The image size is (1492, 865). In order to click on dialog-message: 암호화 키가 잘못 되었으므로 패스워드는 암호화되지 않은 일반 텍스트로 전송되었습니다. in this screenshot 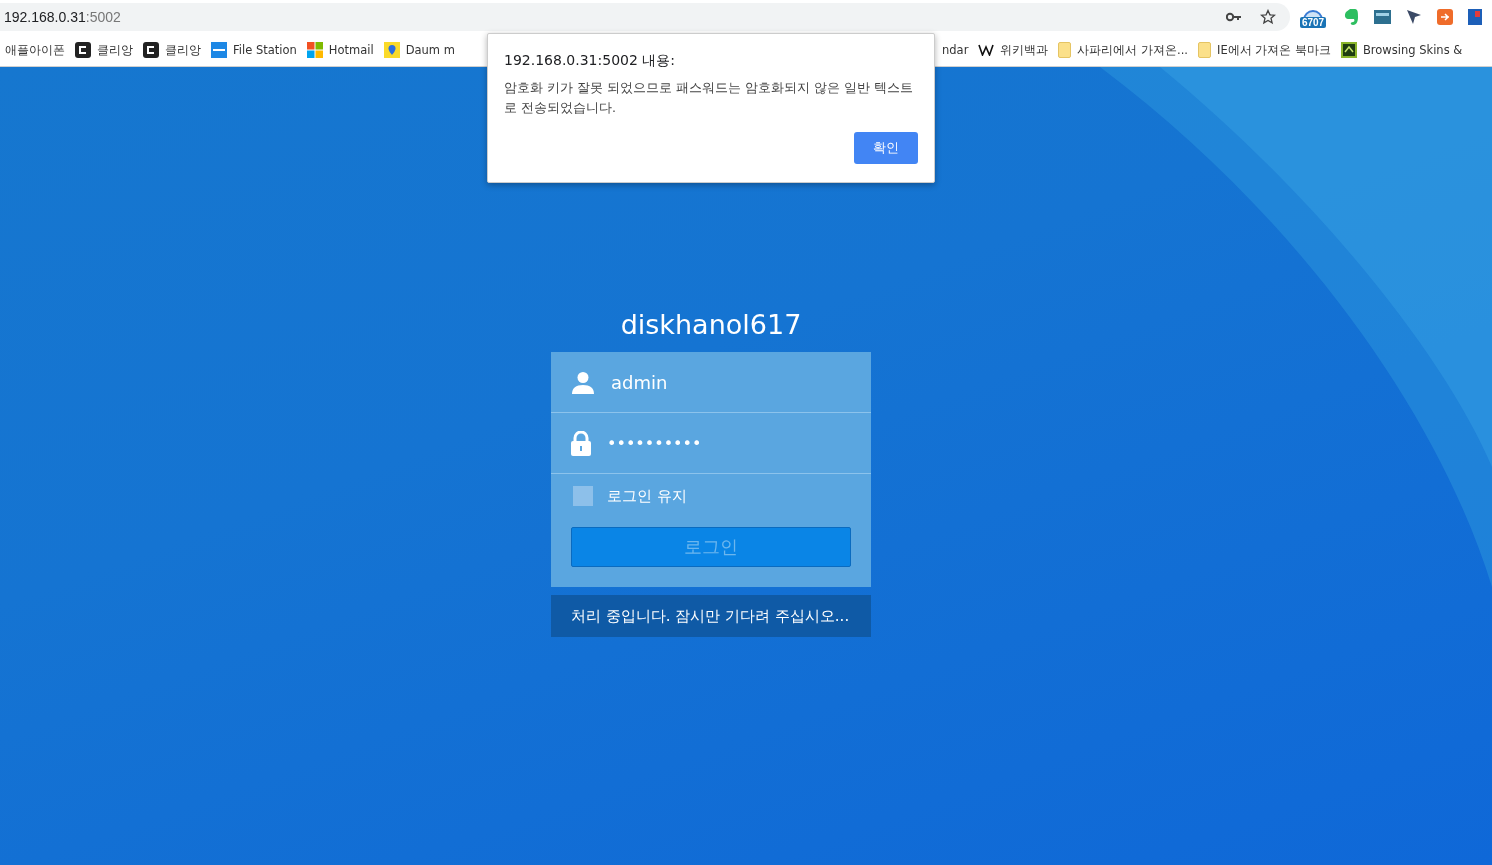, I will do `click(709, 98)`.